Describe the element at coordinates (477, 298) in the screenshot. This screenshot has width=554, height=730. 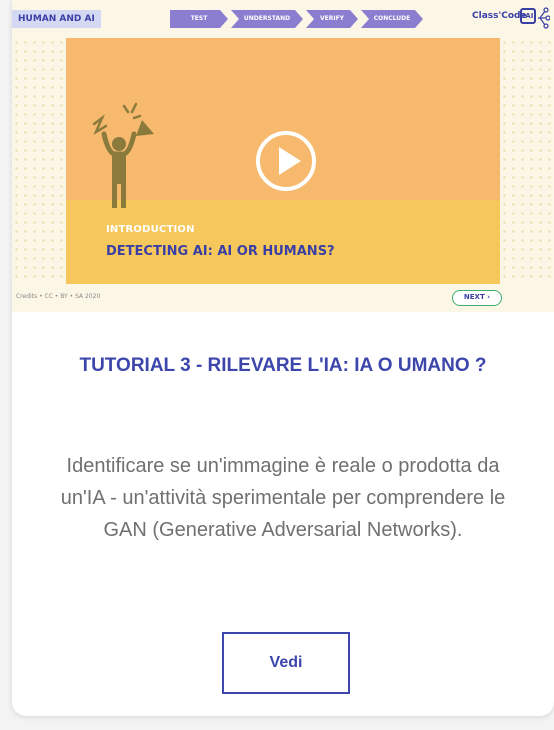
I see `next-button: NEXT ›` at that location.